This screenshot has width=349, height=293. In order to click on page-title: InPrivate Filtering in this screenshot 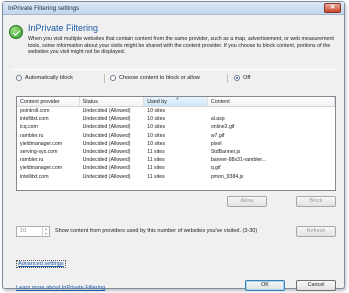, I will do `click(63, 28)`.